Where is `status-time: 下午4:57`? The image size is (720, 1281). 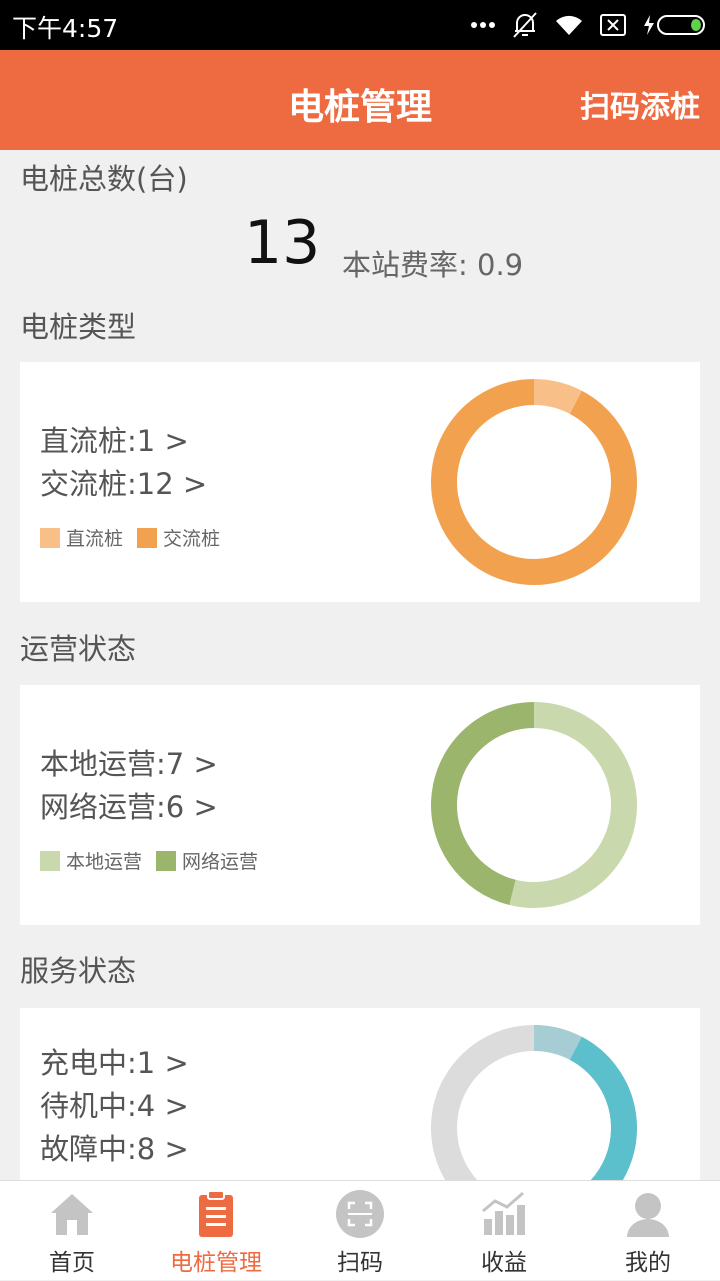 status-time: 下午4:57 is located at coordinates (65, 28).